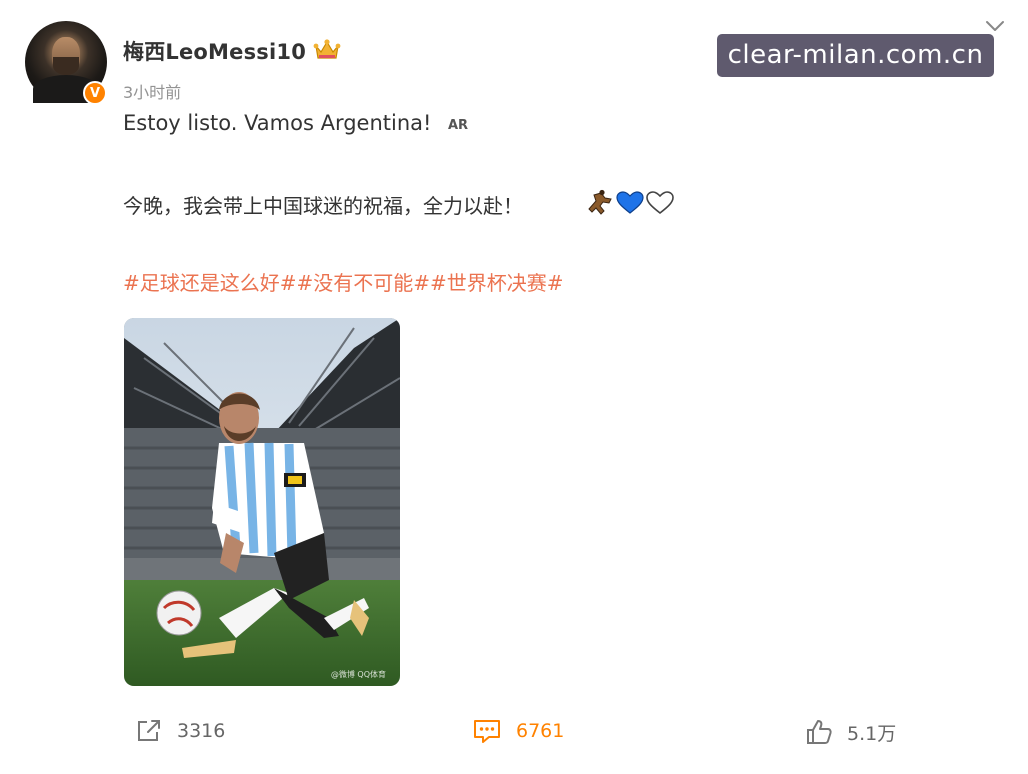 Image resolution: width=1028 pixels, height=774 pixels. Describe the element at coordinates (458, 125) in the screenshot. I see `ar-label: AR` at that location.